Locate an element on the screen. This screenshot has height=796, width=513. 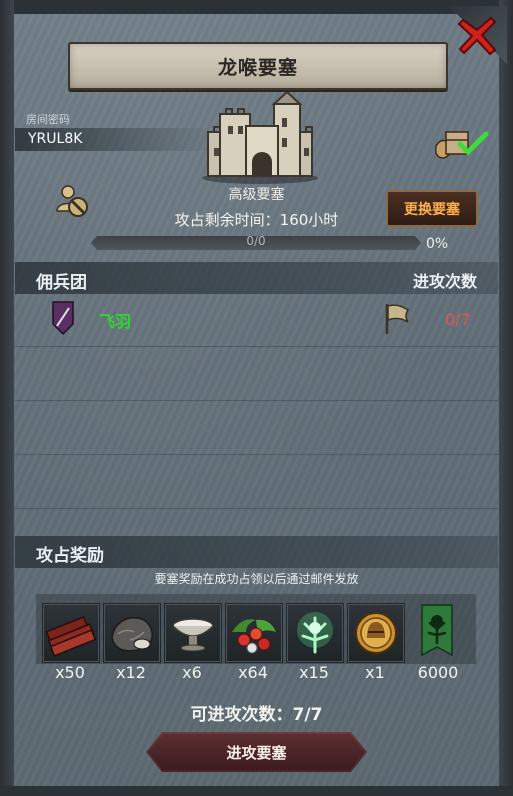
mercenary-section-title: 佣兵团 is located at coordinates (61, 283).